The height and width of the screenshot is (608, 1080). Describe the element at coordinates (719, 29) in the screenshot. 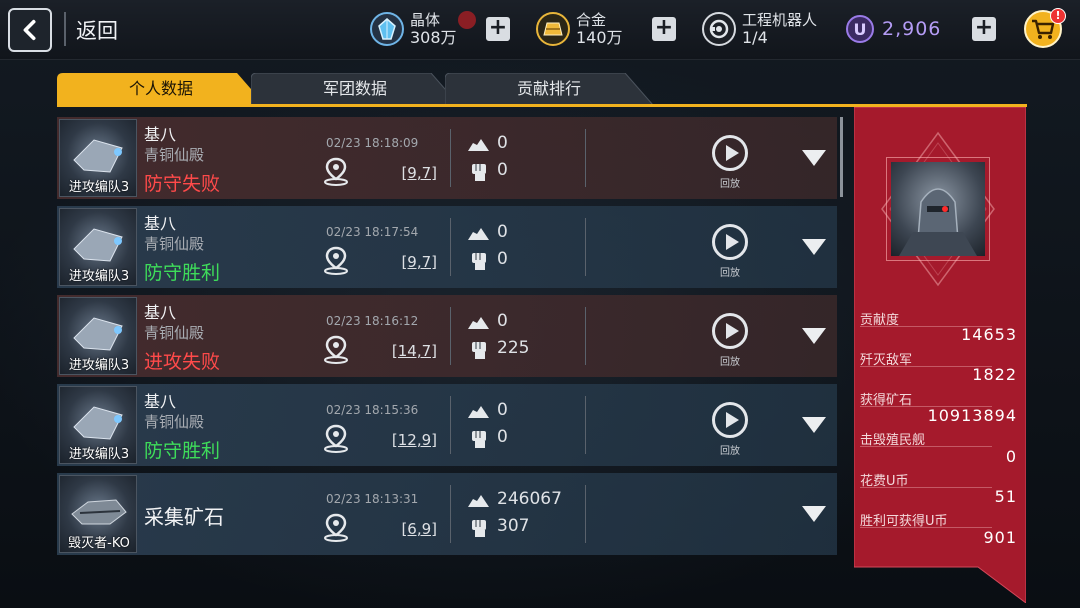

I see `robot-icon` at that location.